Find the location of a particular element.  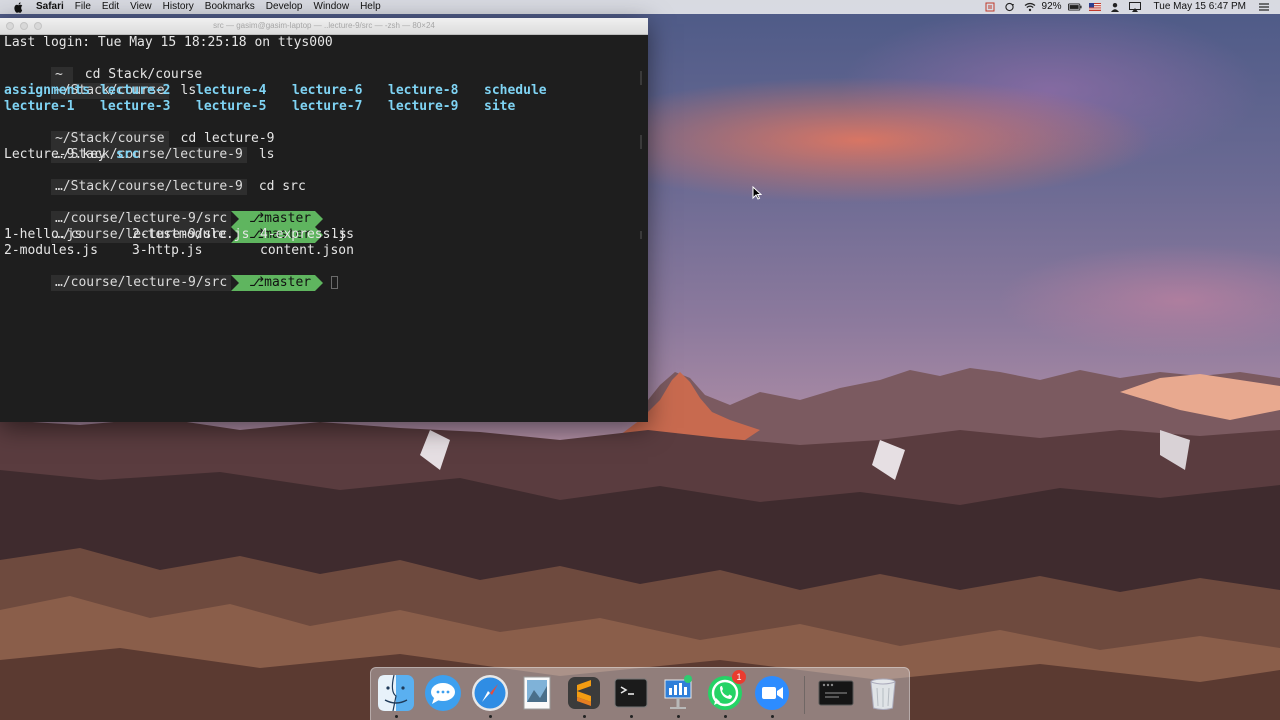

prompt-line: …/course/lecture-9/src ⎇master ls is located at coordinates (175, 227).